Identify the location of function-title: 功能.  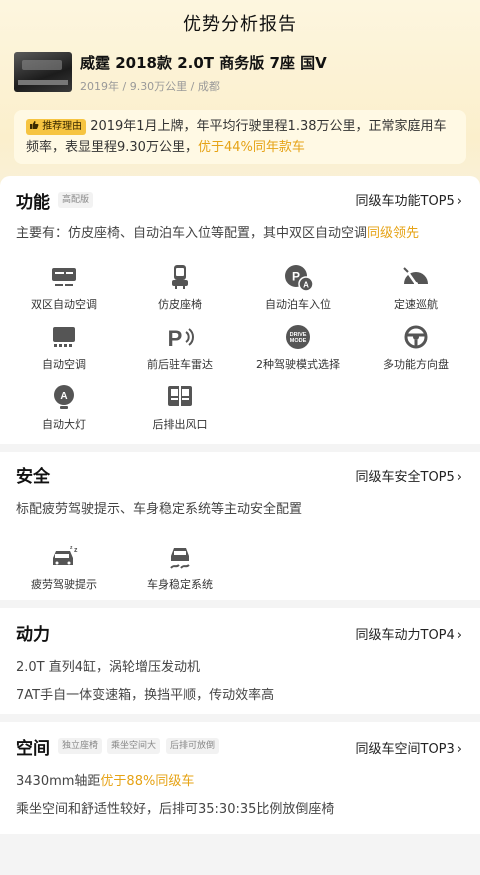
(33, 203).